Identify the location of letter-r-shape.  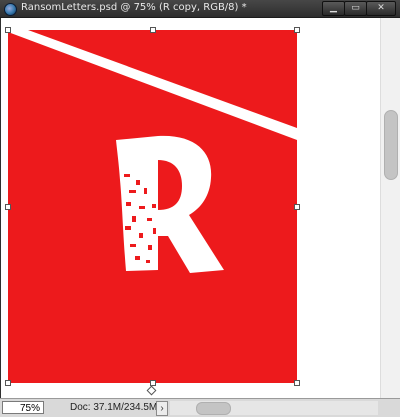
(170, 204).